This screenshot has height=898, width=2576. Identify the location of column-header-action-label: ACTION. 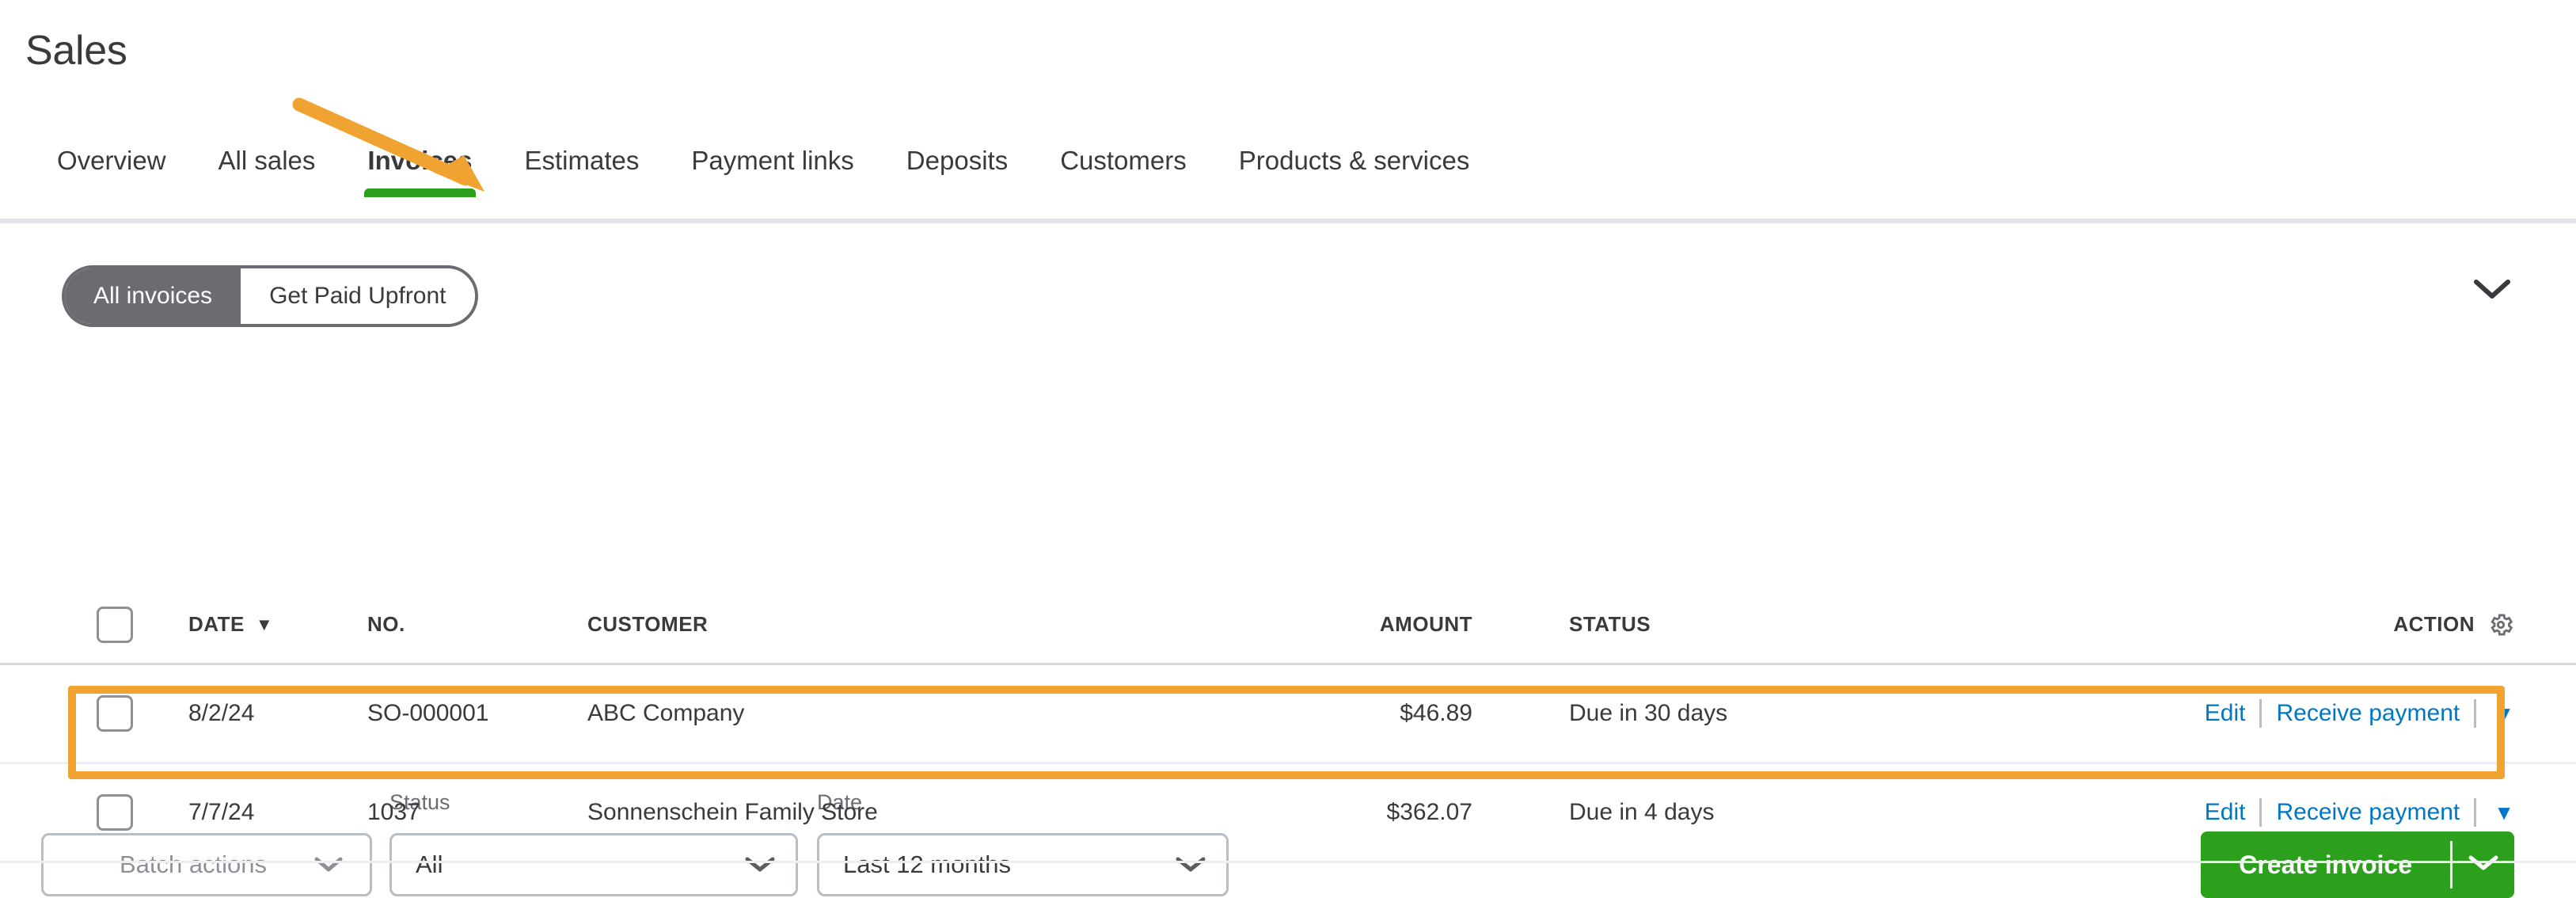
(2434, 624).